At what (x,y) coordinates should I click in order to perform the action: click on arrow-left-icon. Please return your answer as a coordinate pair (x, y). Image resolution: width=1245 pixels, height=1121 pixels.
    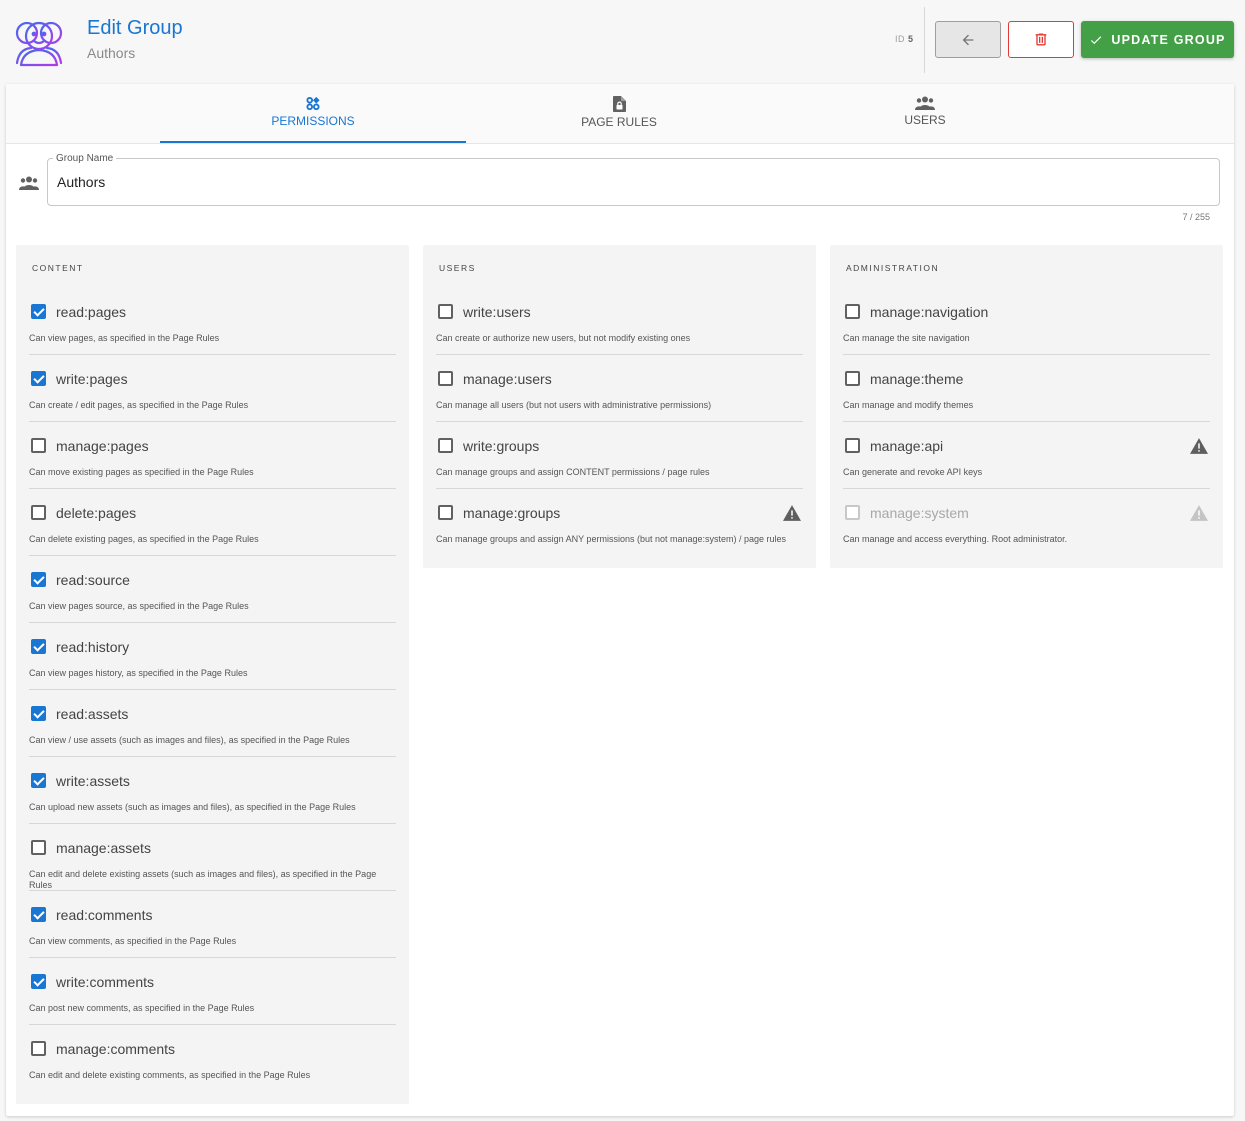
    Looking at the image, I should click on (968, 39).